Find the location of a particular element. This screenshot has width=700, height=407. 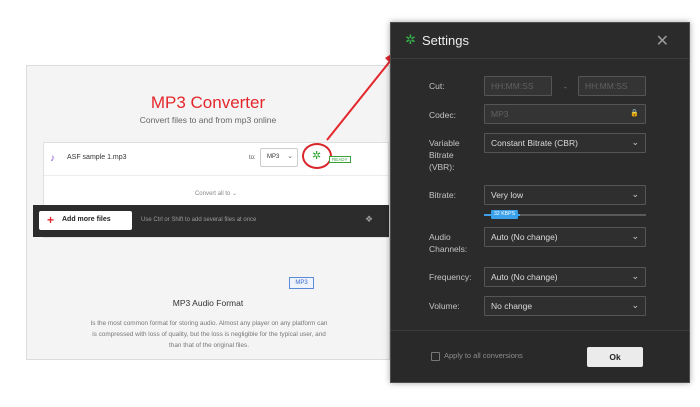

vbr-label: Variable Bitrate (VBR): is located at coordinates (444, 155).